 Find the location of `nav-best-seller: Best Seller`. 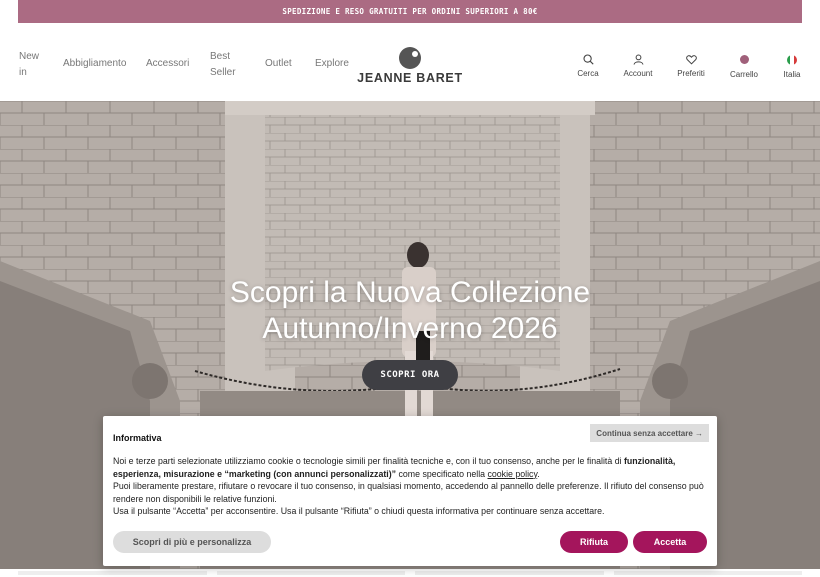

nav-best-seller: Best Seller is located at coordinates (227, 65).